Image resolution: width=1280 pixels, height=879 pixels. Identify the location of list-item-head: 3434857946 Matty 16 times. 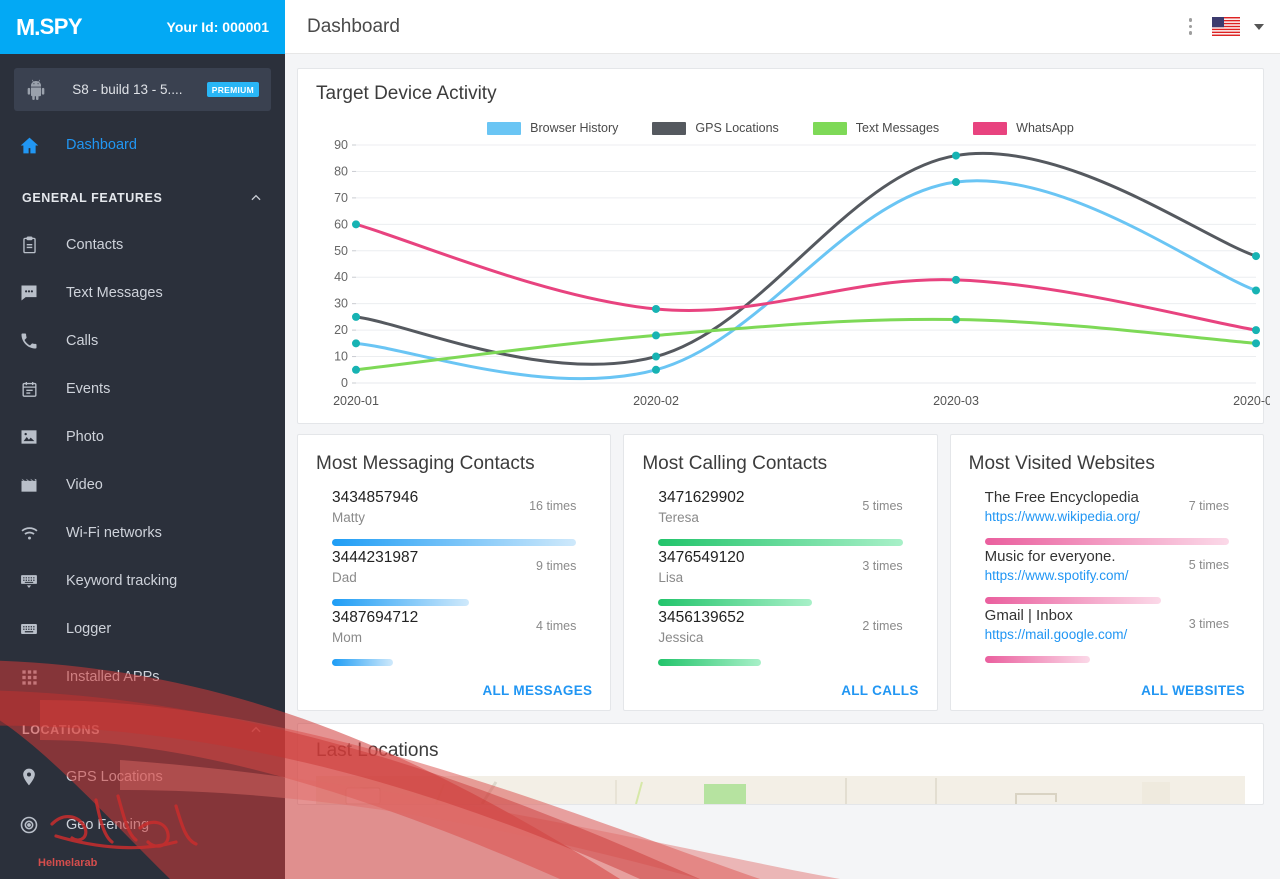
(454, 507).